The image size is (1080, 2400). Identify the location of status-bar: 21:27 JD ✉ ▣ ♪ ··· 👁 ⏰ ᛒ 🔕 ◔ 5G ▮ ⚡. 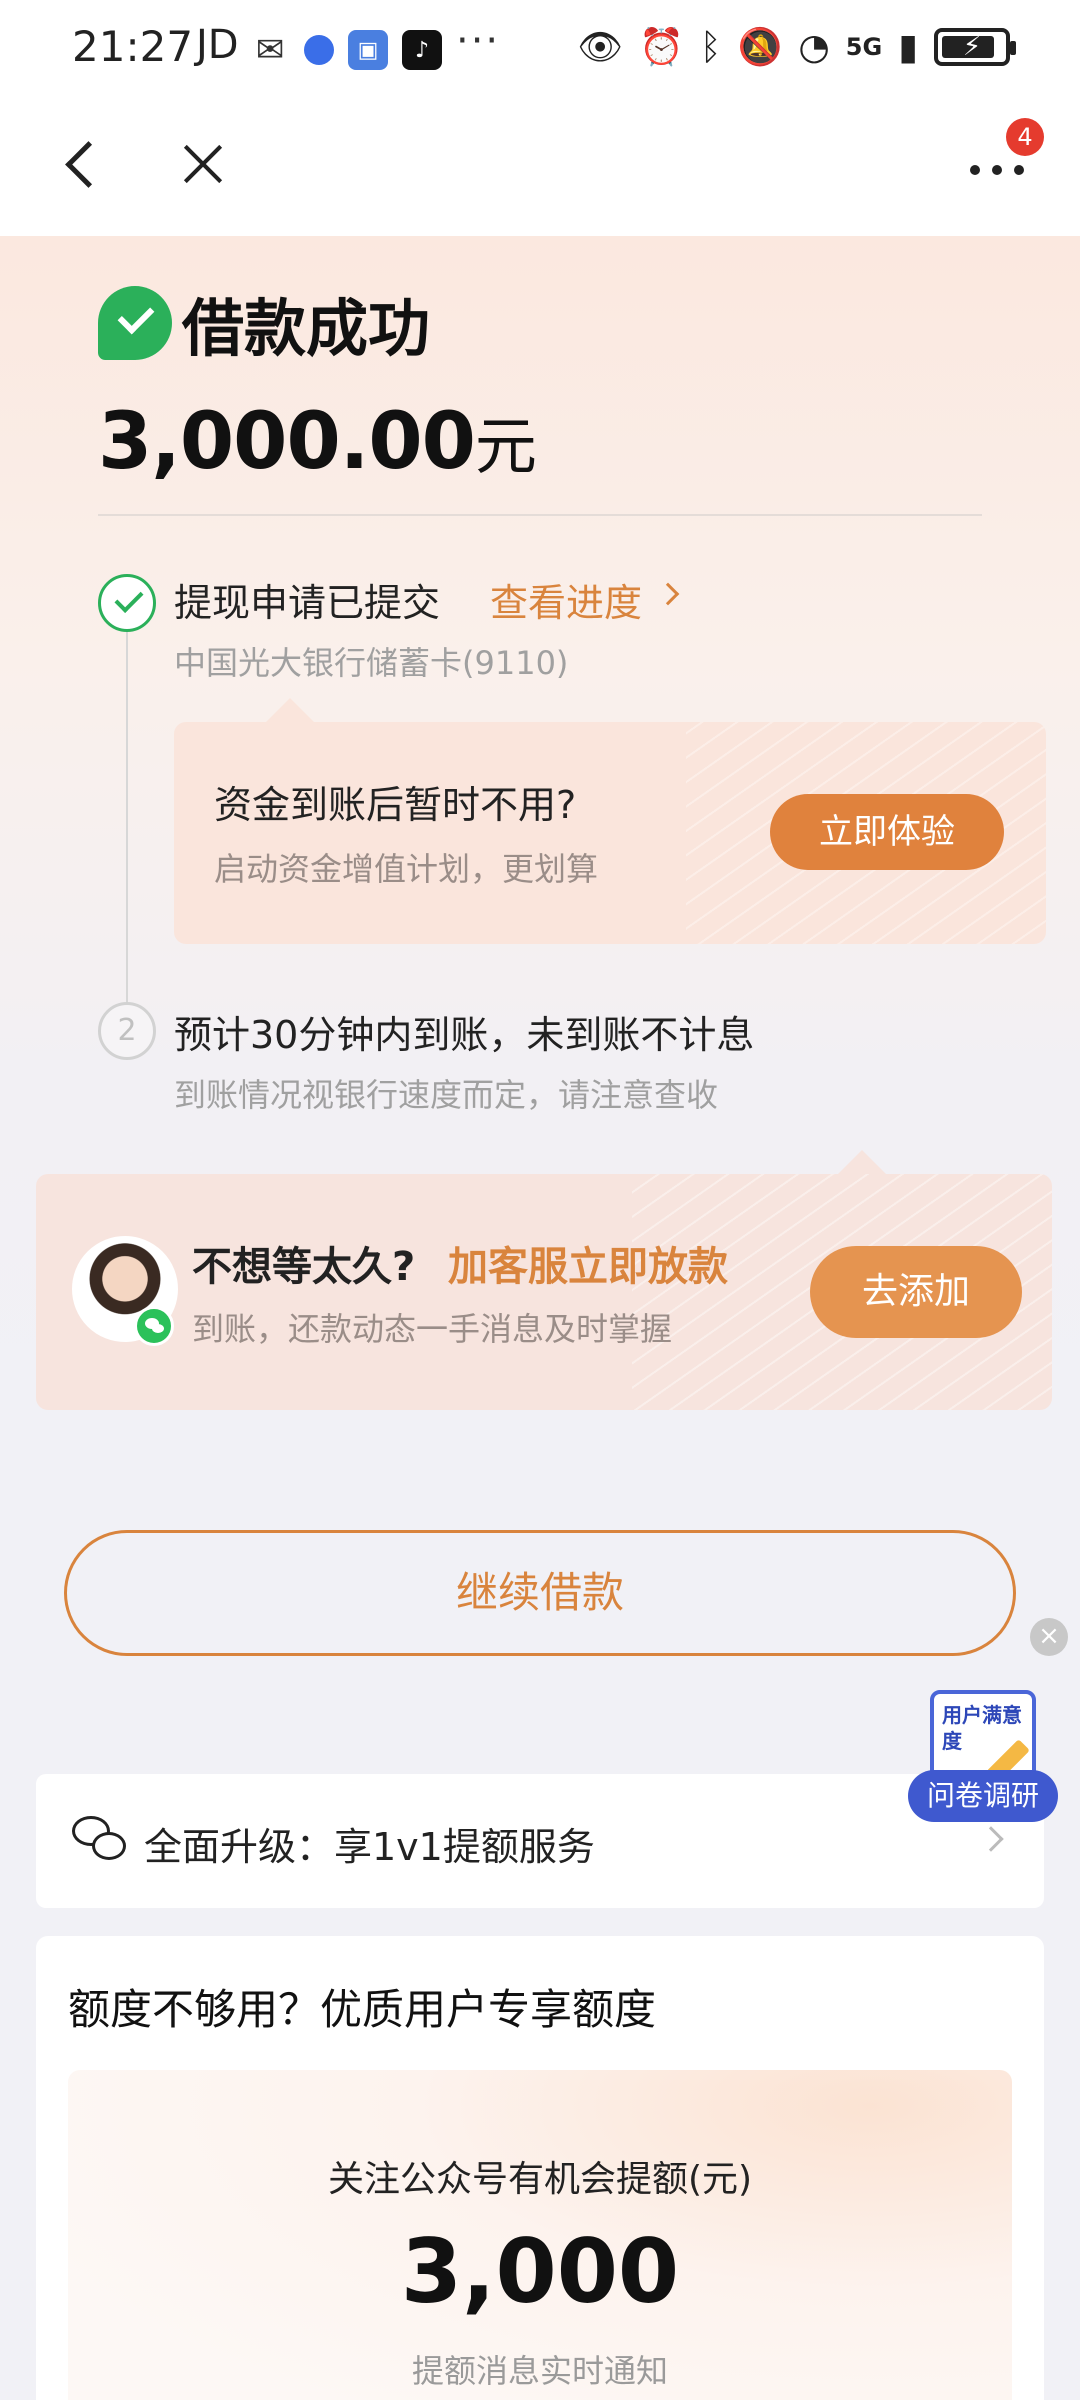
(540, 50).